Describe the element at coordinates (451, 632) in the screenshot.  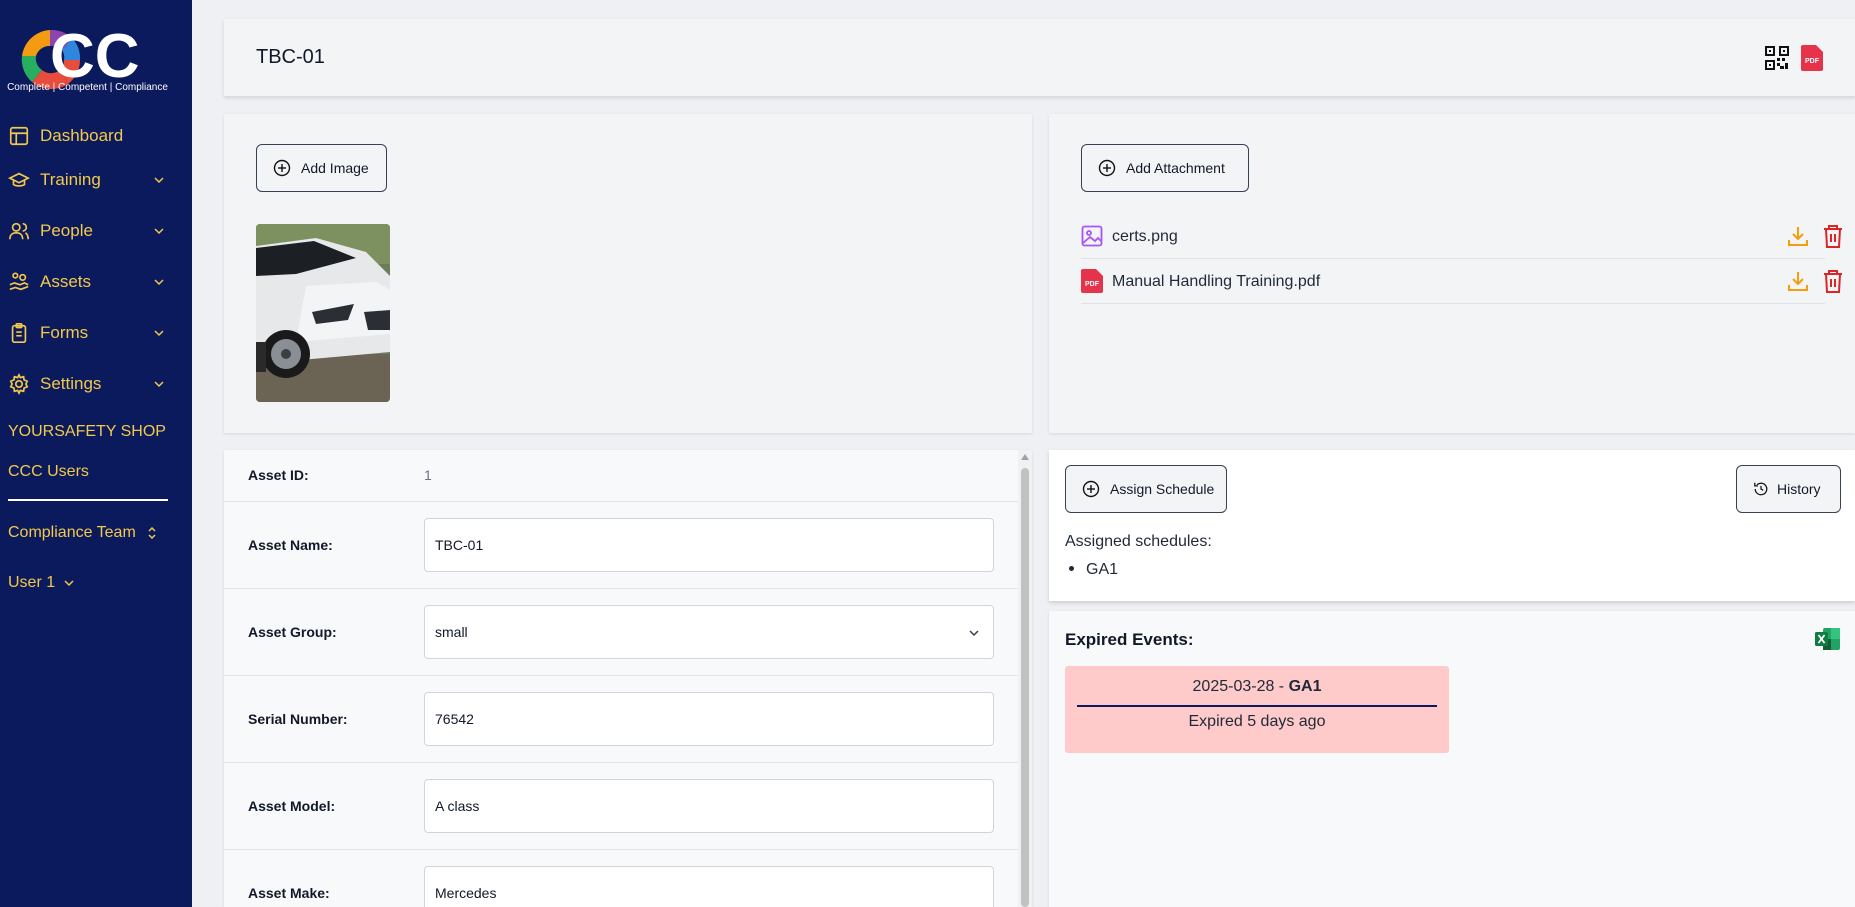
I see `asset-group-value: small` at that location.